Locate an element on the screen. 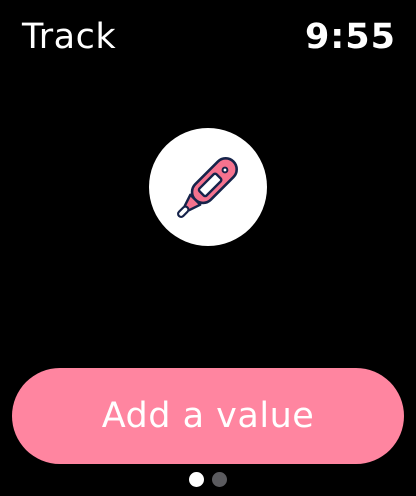  icon-badge is located at coordinates (208, 187).